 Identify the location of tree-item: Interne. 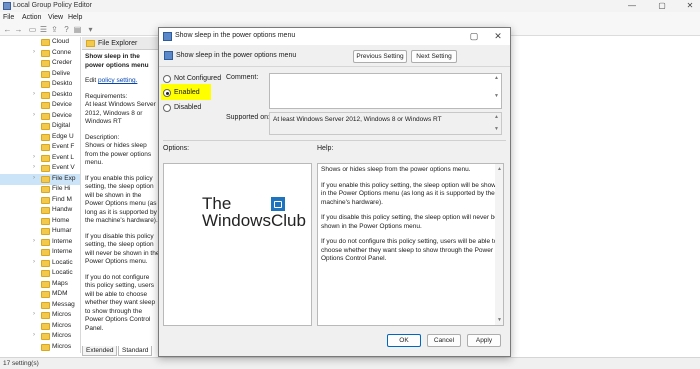
(40, 252).